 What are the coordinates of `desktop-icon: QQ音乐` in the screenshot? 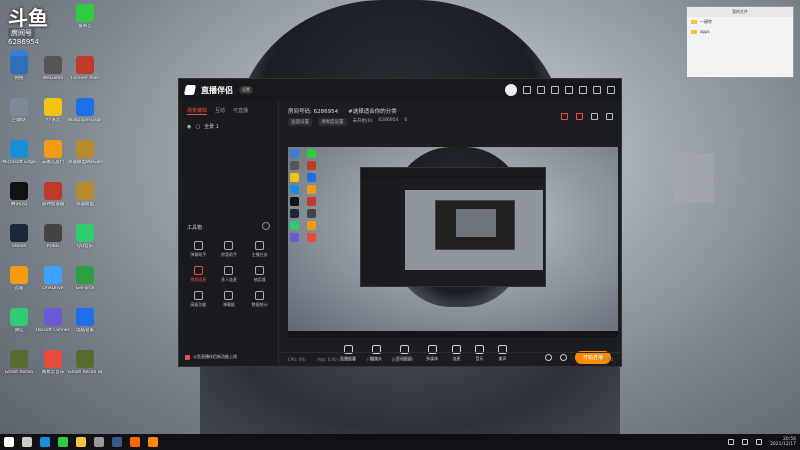 It's located at (85, 236).